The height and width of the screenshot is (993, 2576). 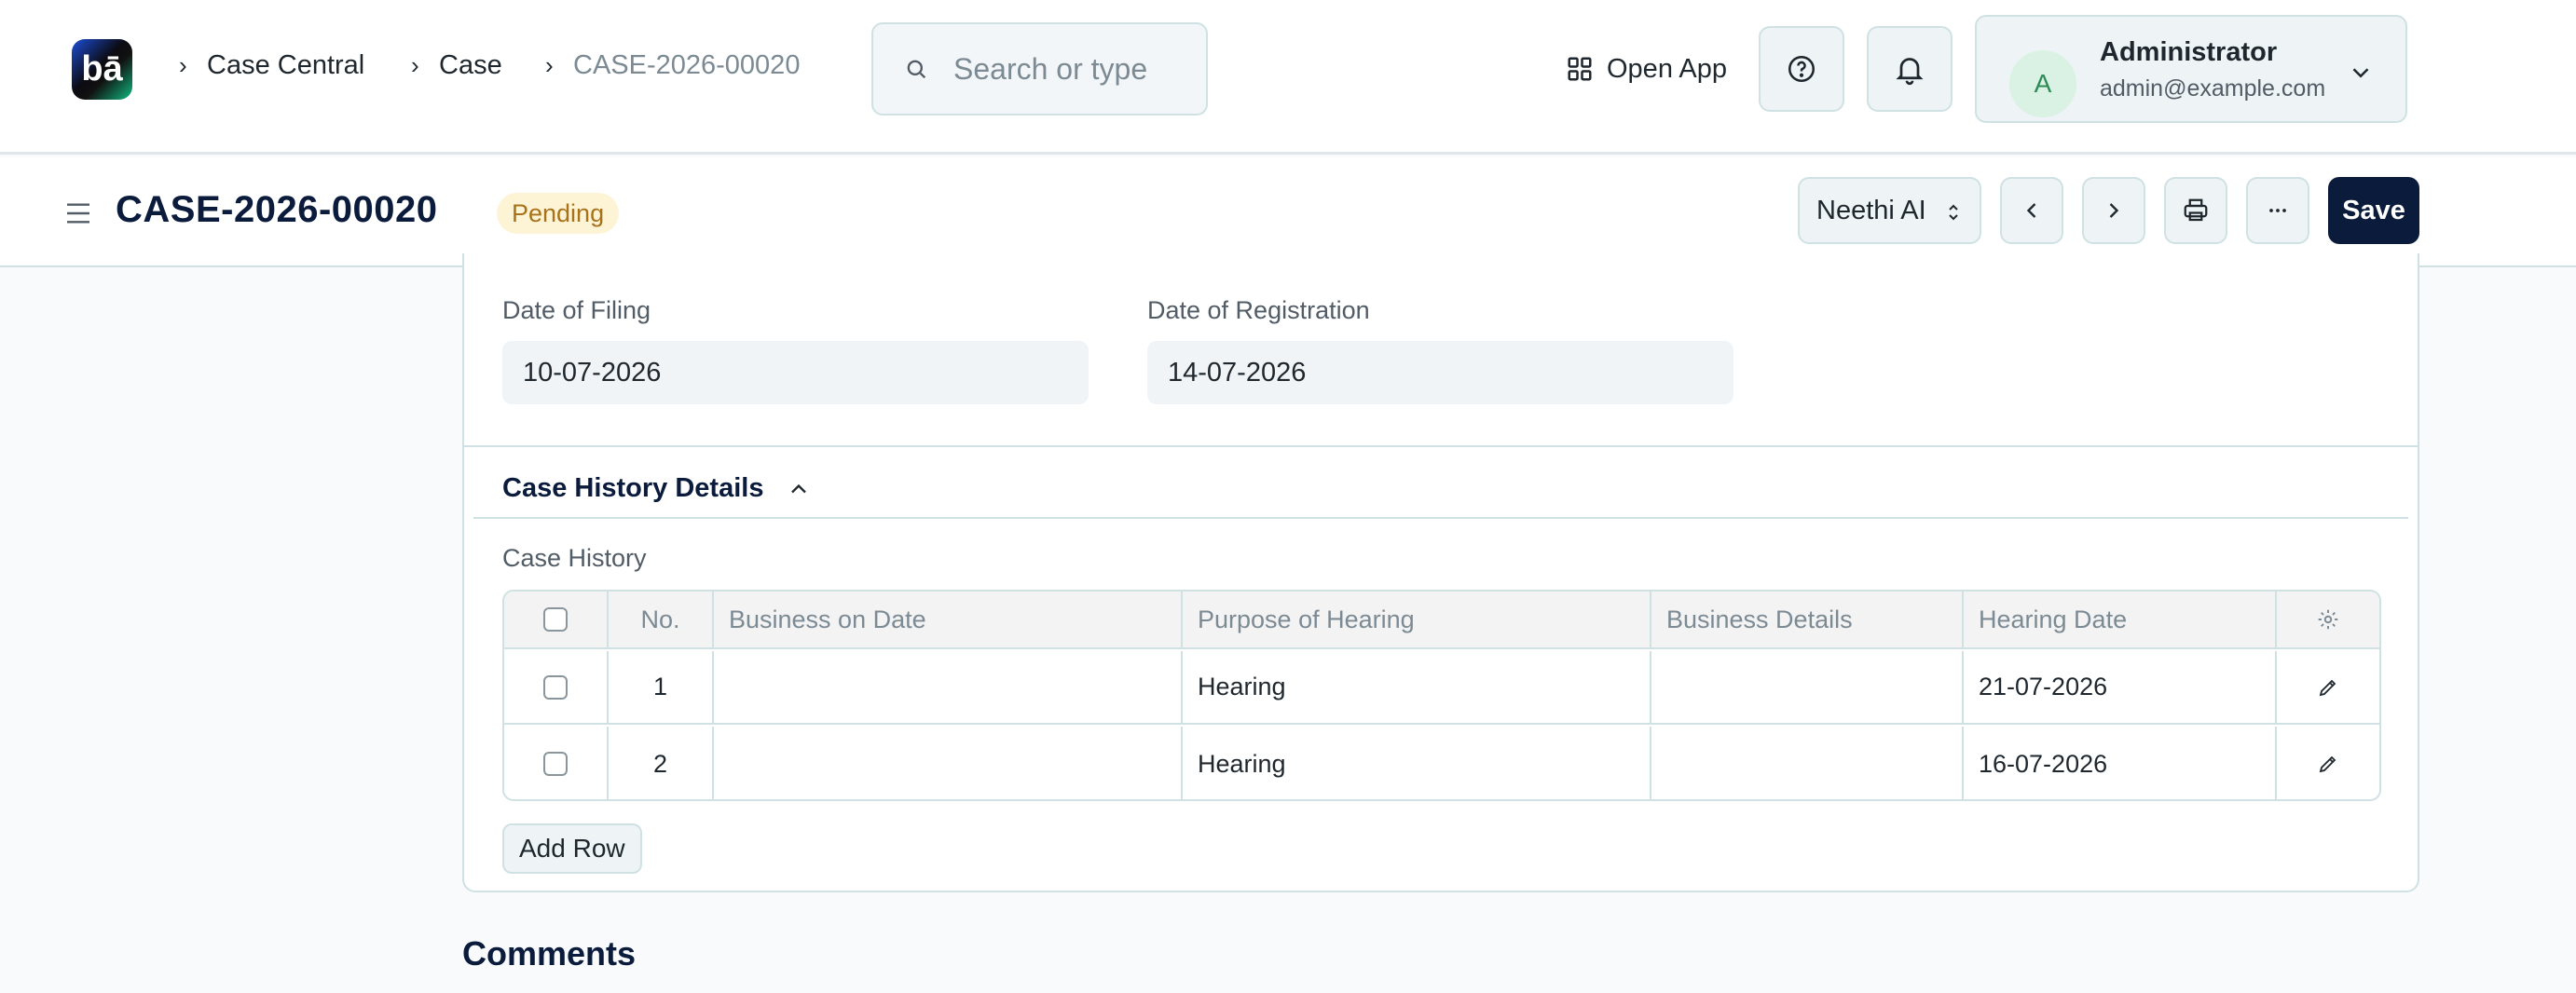 I want to click on chevron-right-icon, so click(x=2114, y=211).